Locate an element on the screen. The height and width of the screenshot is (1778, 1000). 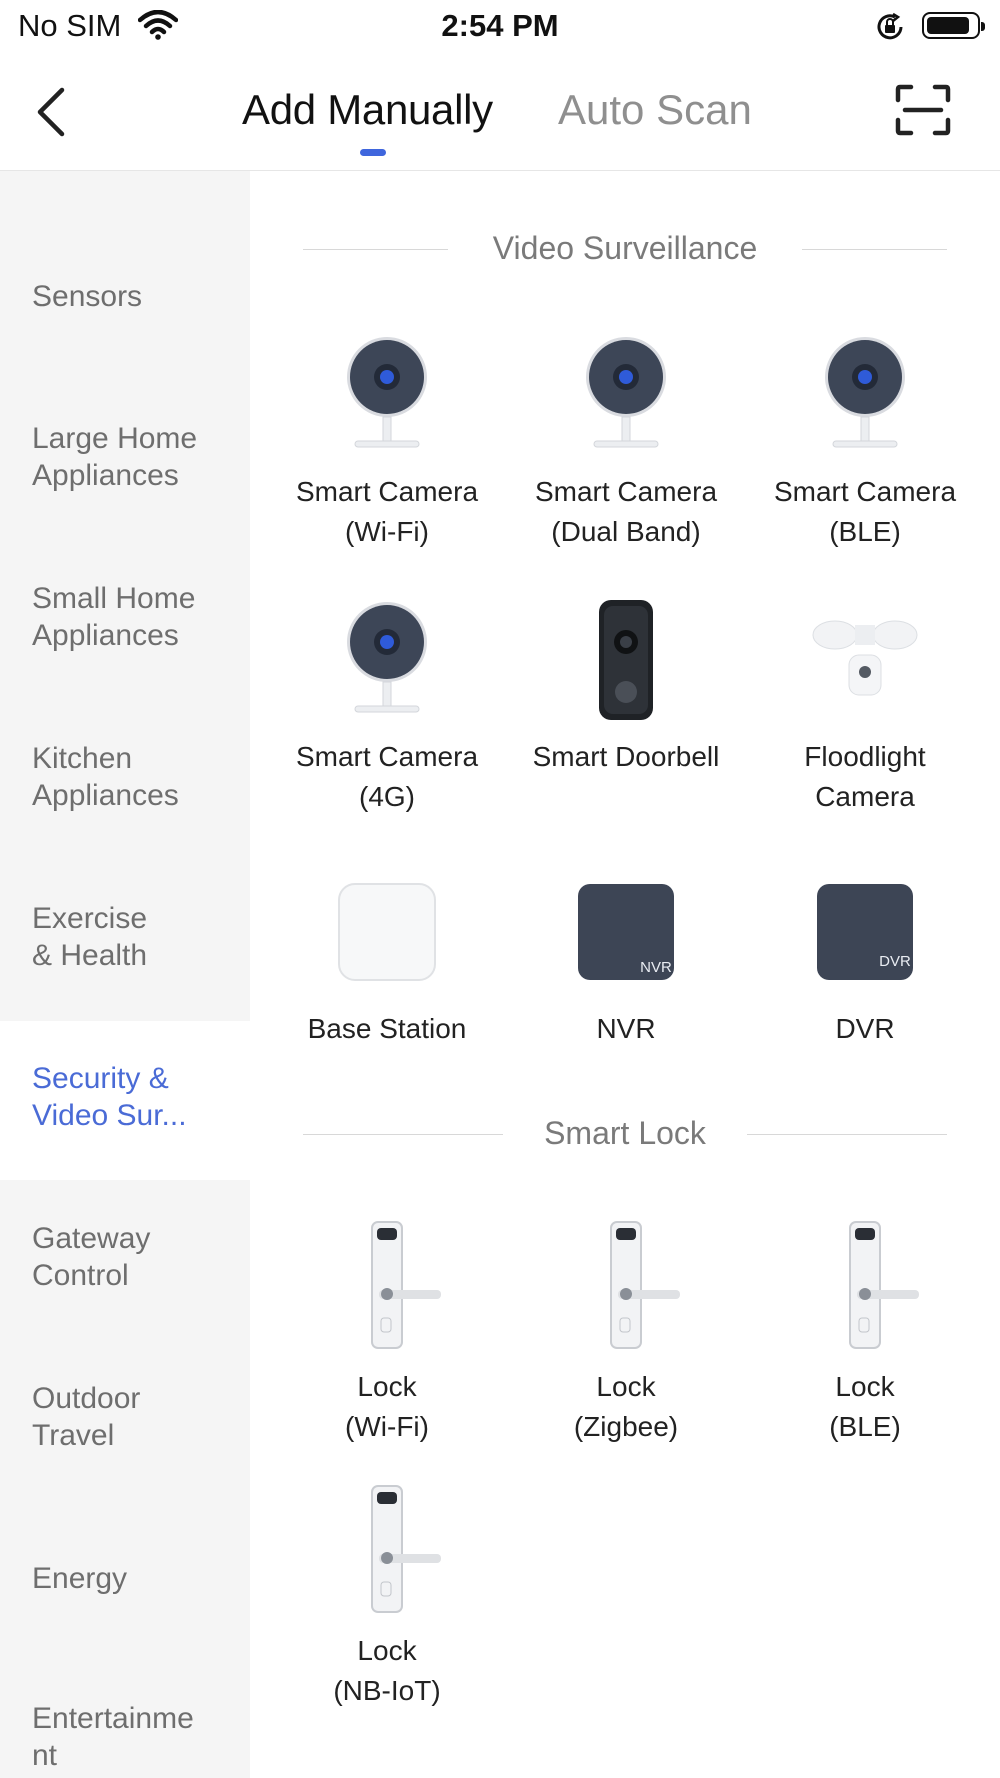
doorbell-icon is located at coordinates (626, 660).